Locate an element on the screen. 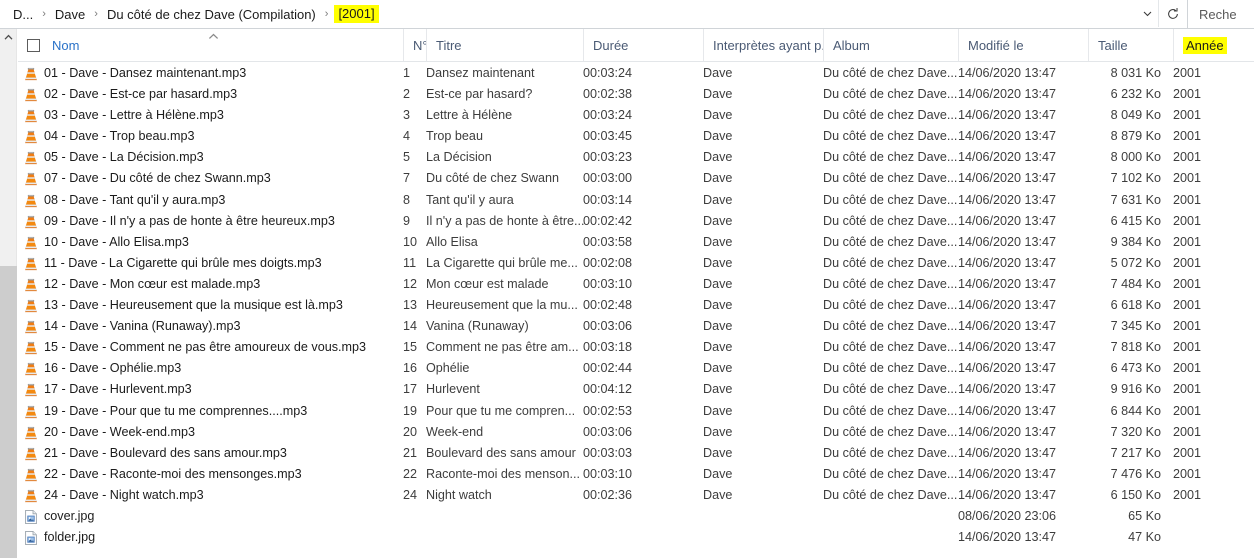 This screenshot has height=558, width=1254. refresh-button is located at coordinates (1172, 13).